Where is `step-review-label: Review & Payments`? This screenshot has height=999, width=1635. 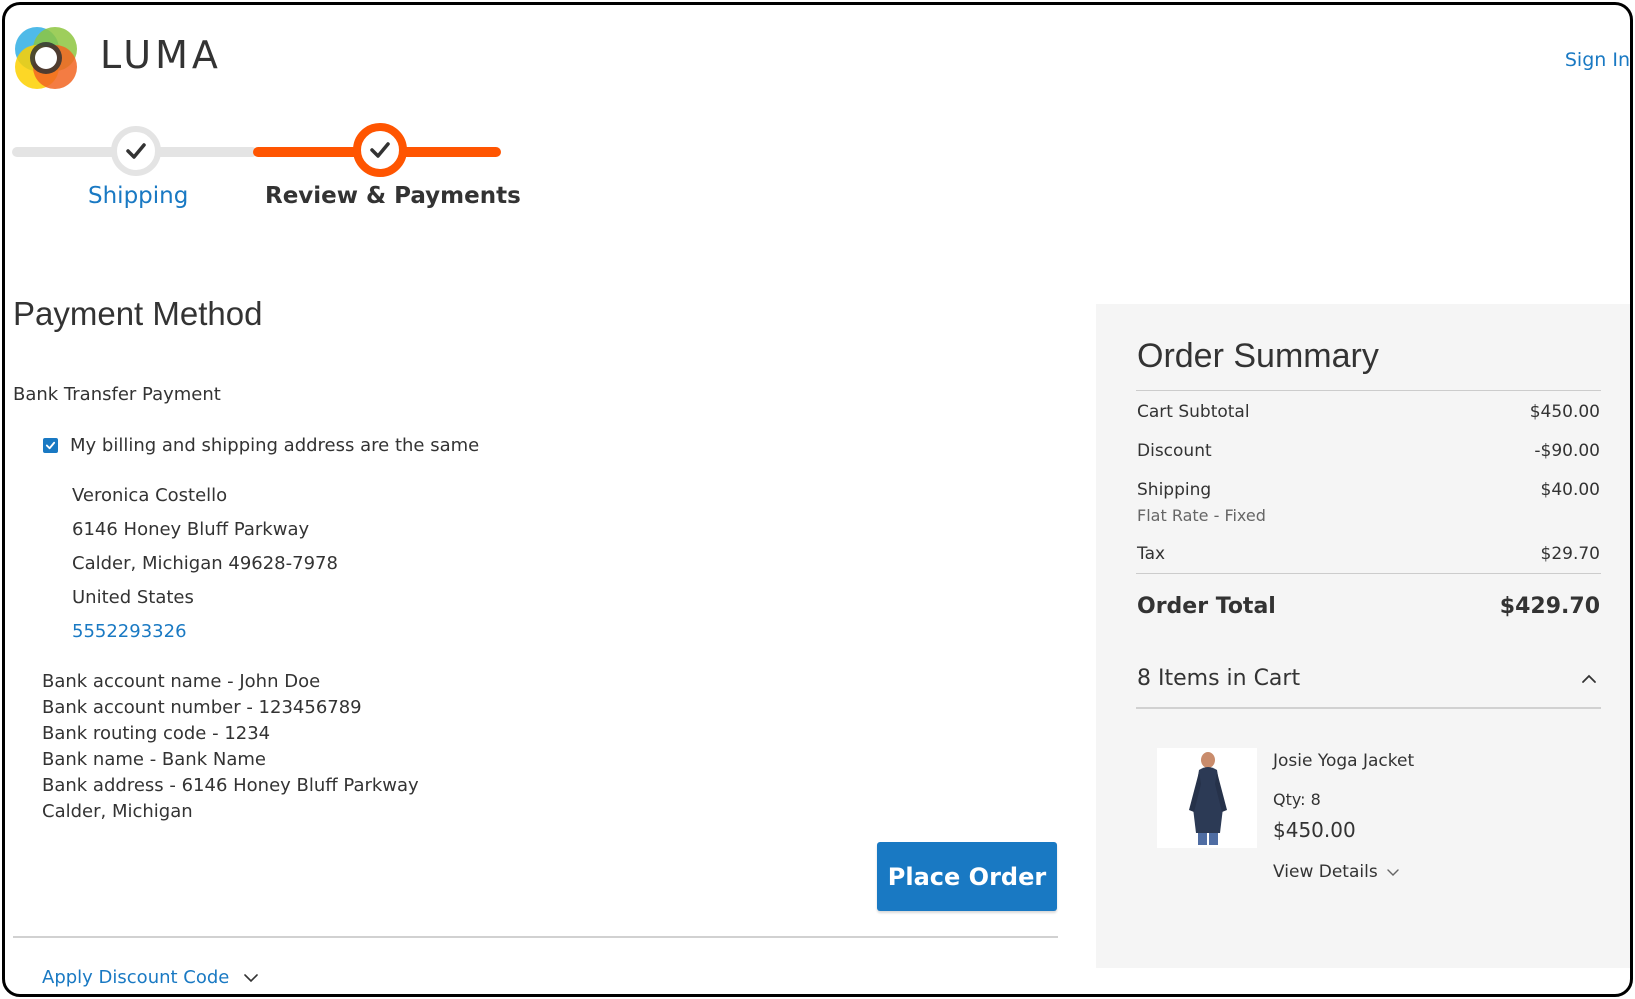
step-review-label: Review & Payments is located at coordinates (393, 196).